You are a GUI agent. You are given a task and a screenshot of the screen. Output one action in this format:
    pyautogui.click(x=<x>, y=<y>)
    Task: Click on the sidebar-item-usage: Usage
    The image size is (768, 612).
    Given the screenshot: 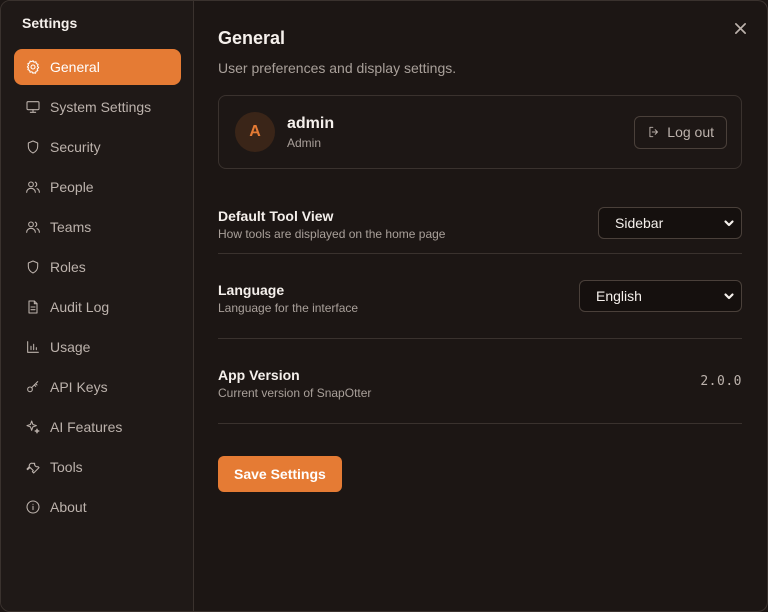 What is the action you would take?
    pyautogui.click(x=97, y=347)
    